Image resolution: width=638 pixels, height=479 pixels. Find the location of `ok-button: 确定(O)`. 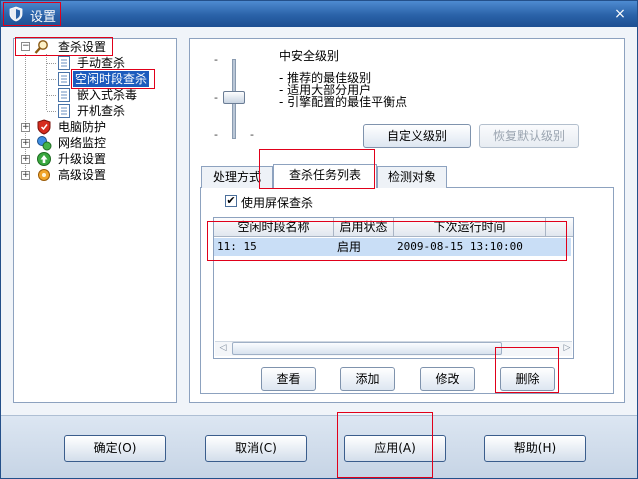

ok-button: 确定(O) is located at coordinates (115, 448).